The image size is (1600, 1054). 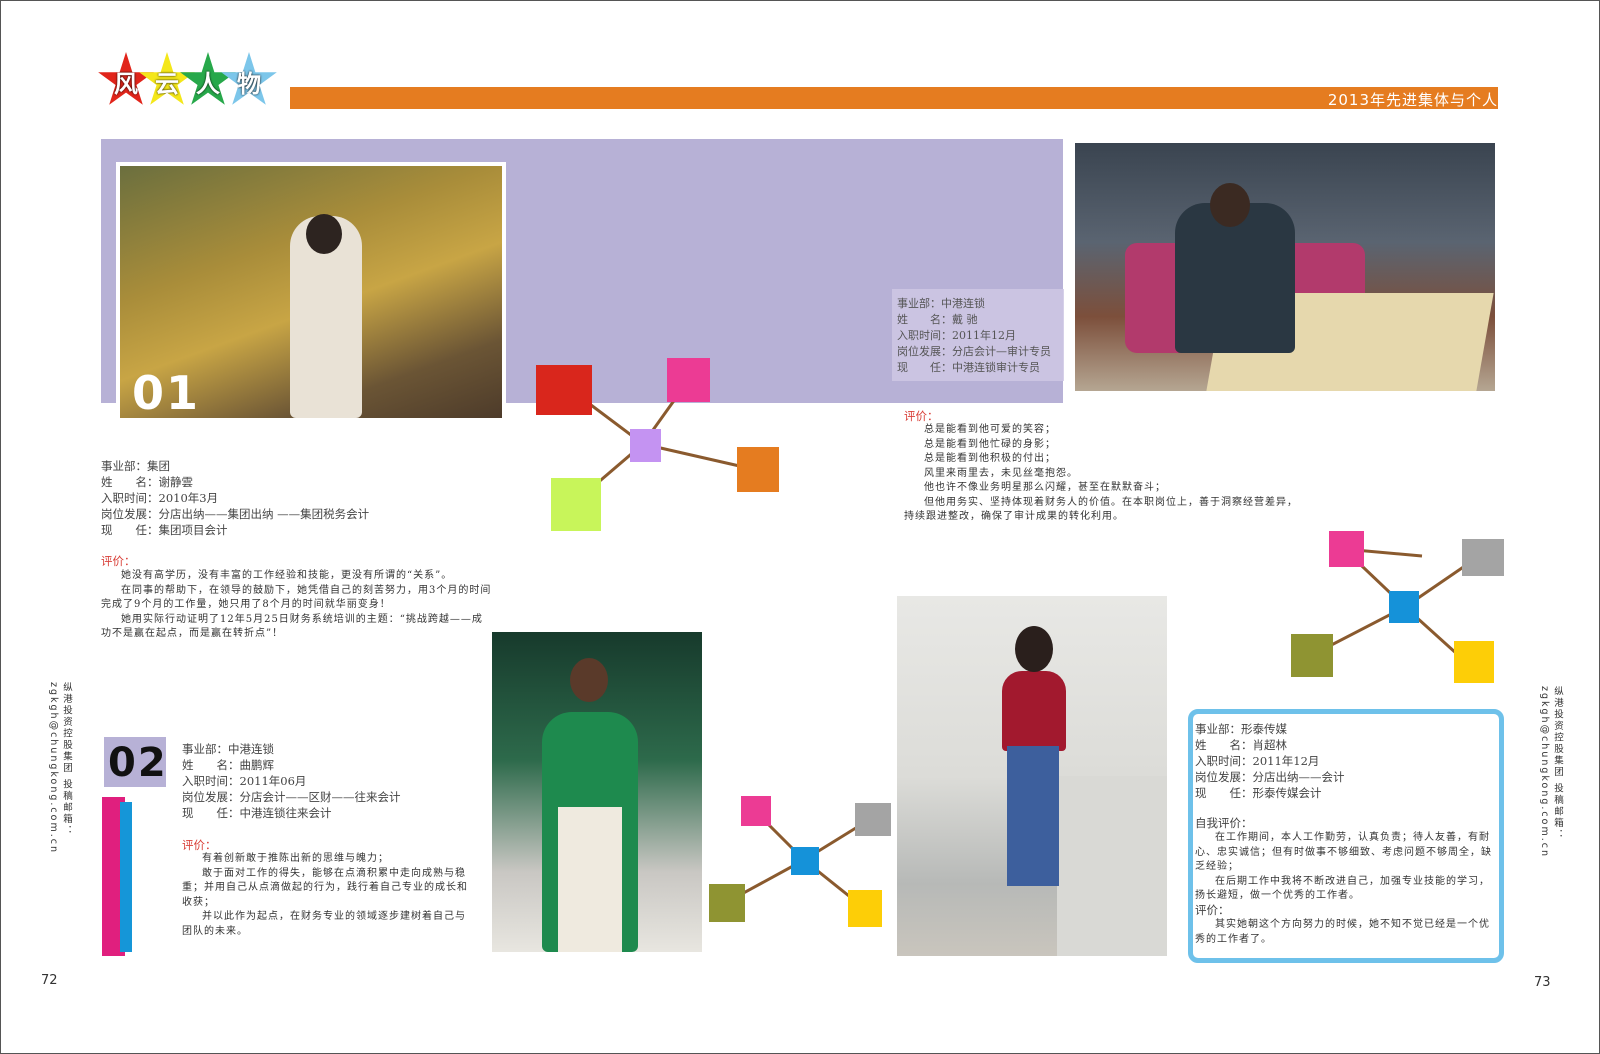 What do you see at coordinates (291, 797) in the screenshot?
I see `person2-line: 岗位发展：分店会计——区财——往来会计` at bounding box center [291, 797].